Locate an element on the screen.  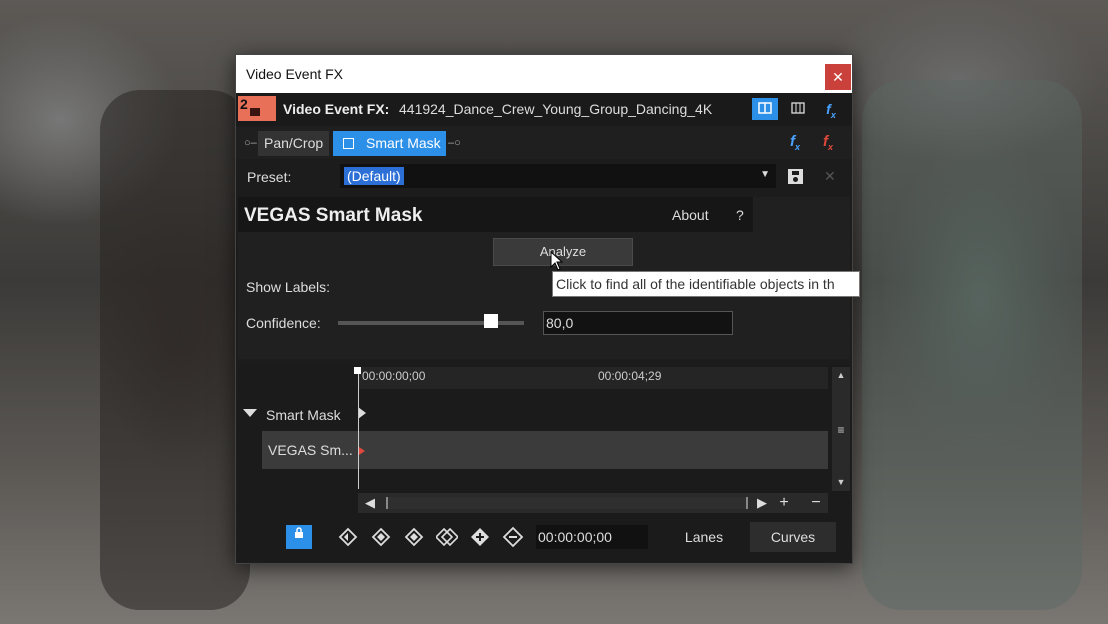
lock-icon is located at coordinates (299, 532).